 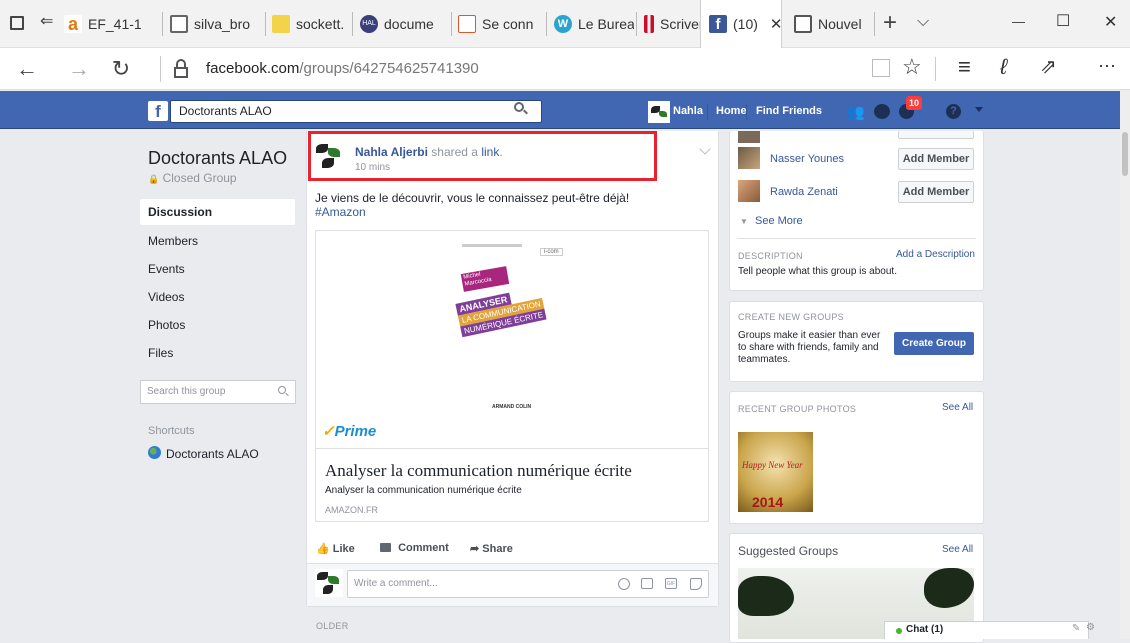 I want to click on create-group-button: Create Group, so click(x=934, y=343).